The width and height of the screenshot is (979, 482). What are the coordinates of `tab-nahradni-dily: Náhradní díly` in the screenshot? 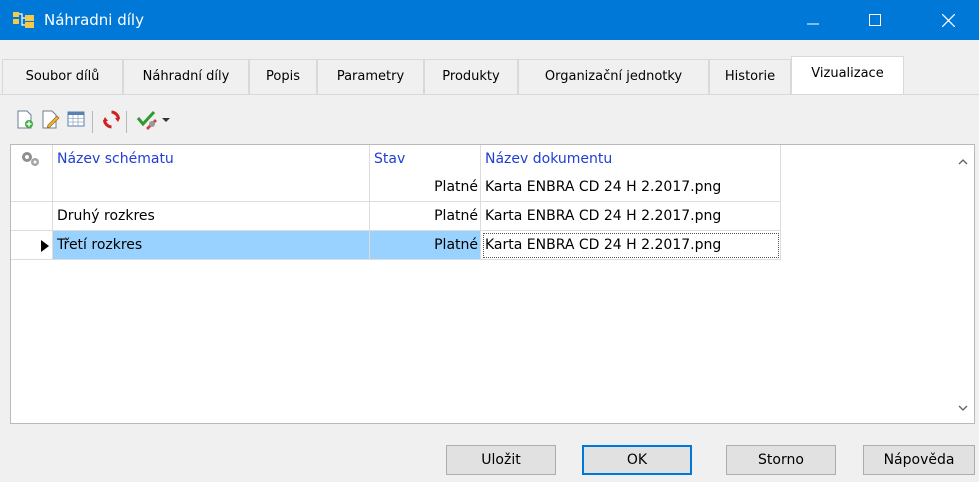 It's located at (186, 76).